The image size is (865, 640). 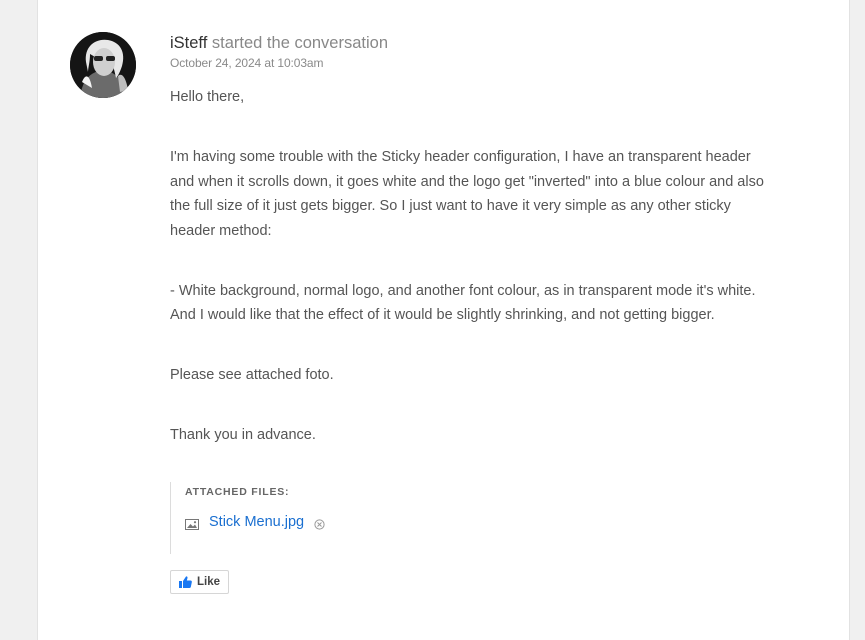 I want to click on like-button: Like, so click(x=200, y=582).